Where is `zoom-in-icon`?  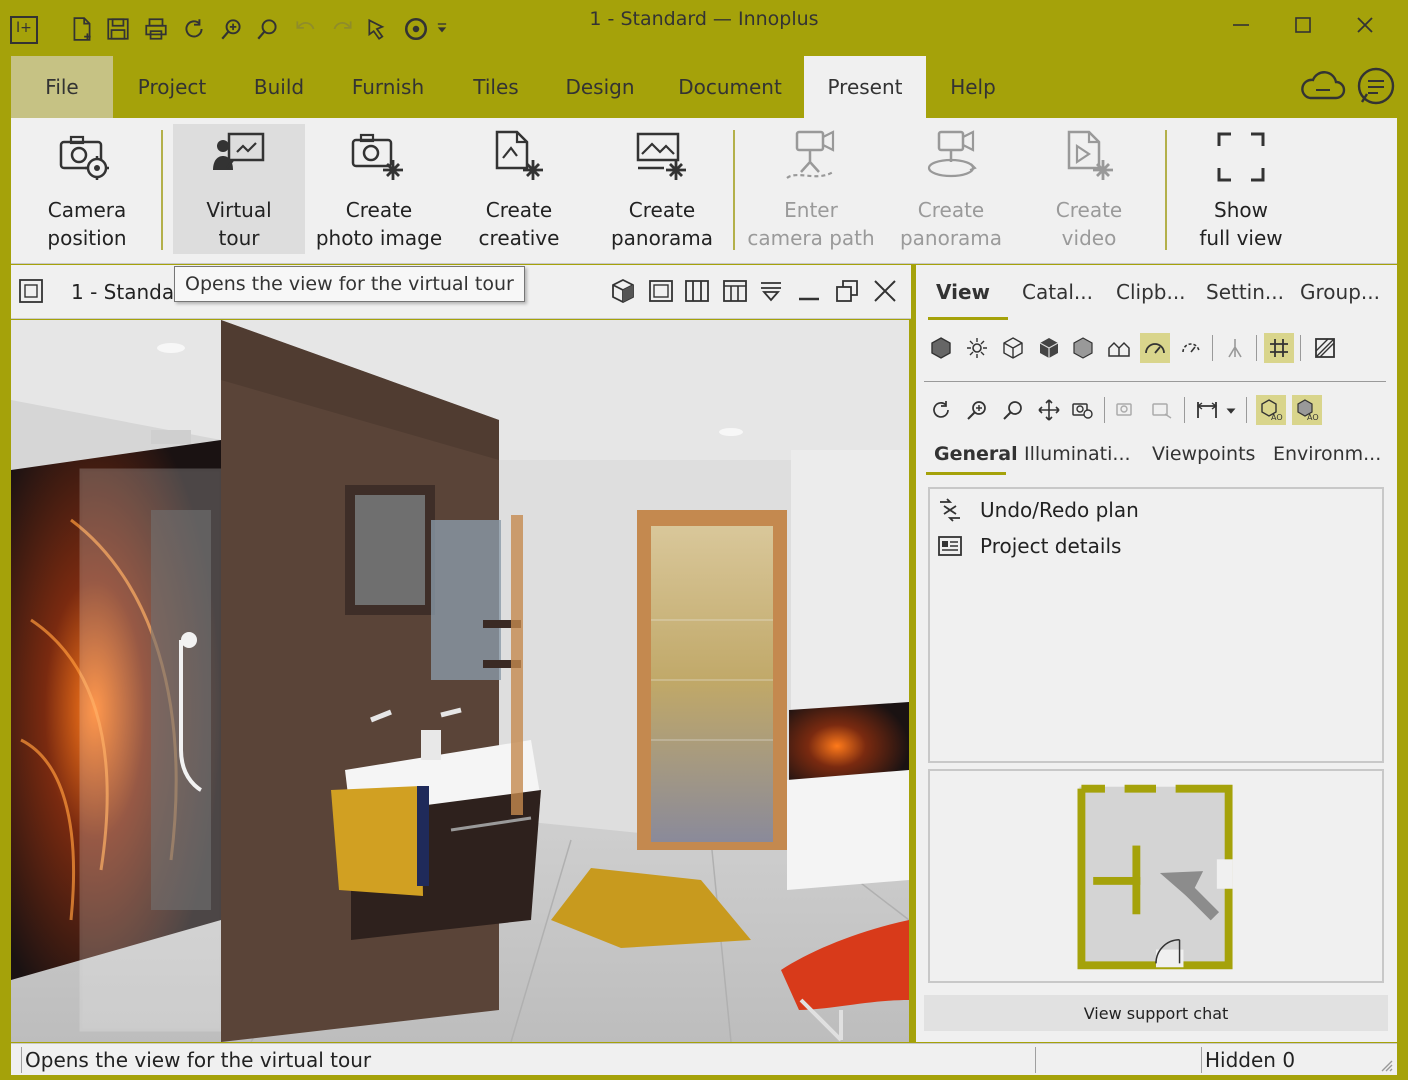 zoom-in-icon is located at coordinates (977, 410).